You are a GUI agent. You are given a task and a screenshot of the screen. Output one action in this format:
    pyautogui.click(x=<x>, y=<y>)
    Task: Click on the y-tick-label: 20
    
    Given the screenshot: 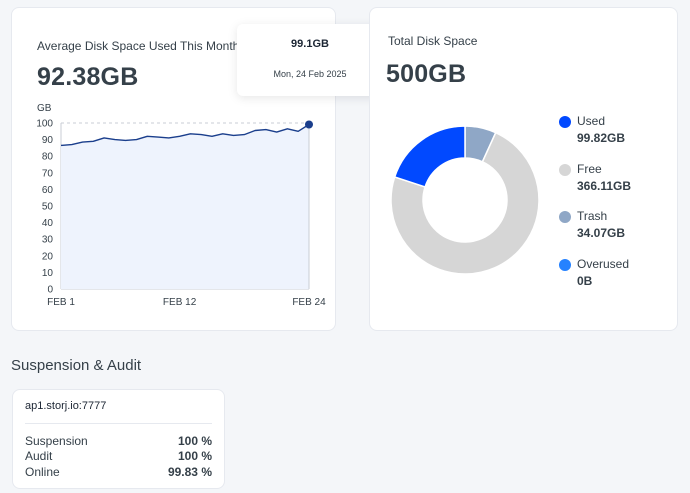 What is the action you would take?
    pyautogui.click(x=48, y=256)
    